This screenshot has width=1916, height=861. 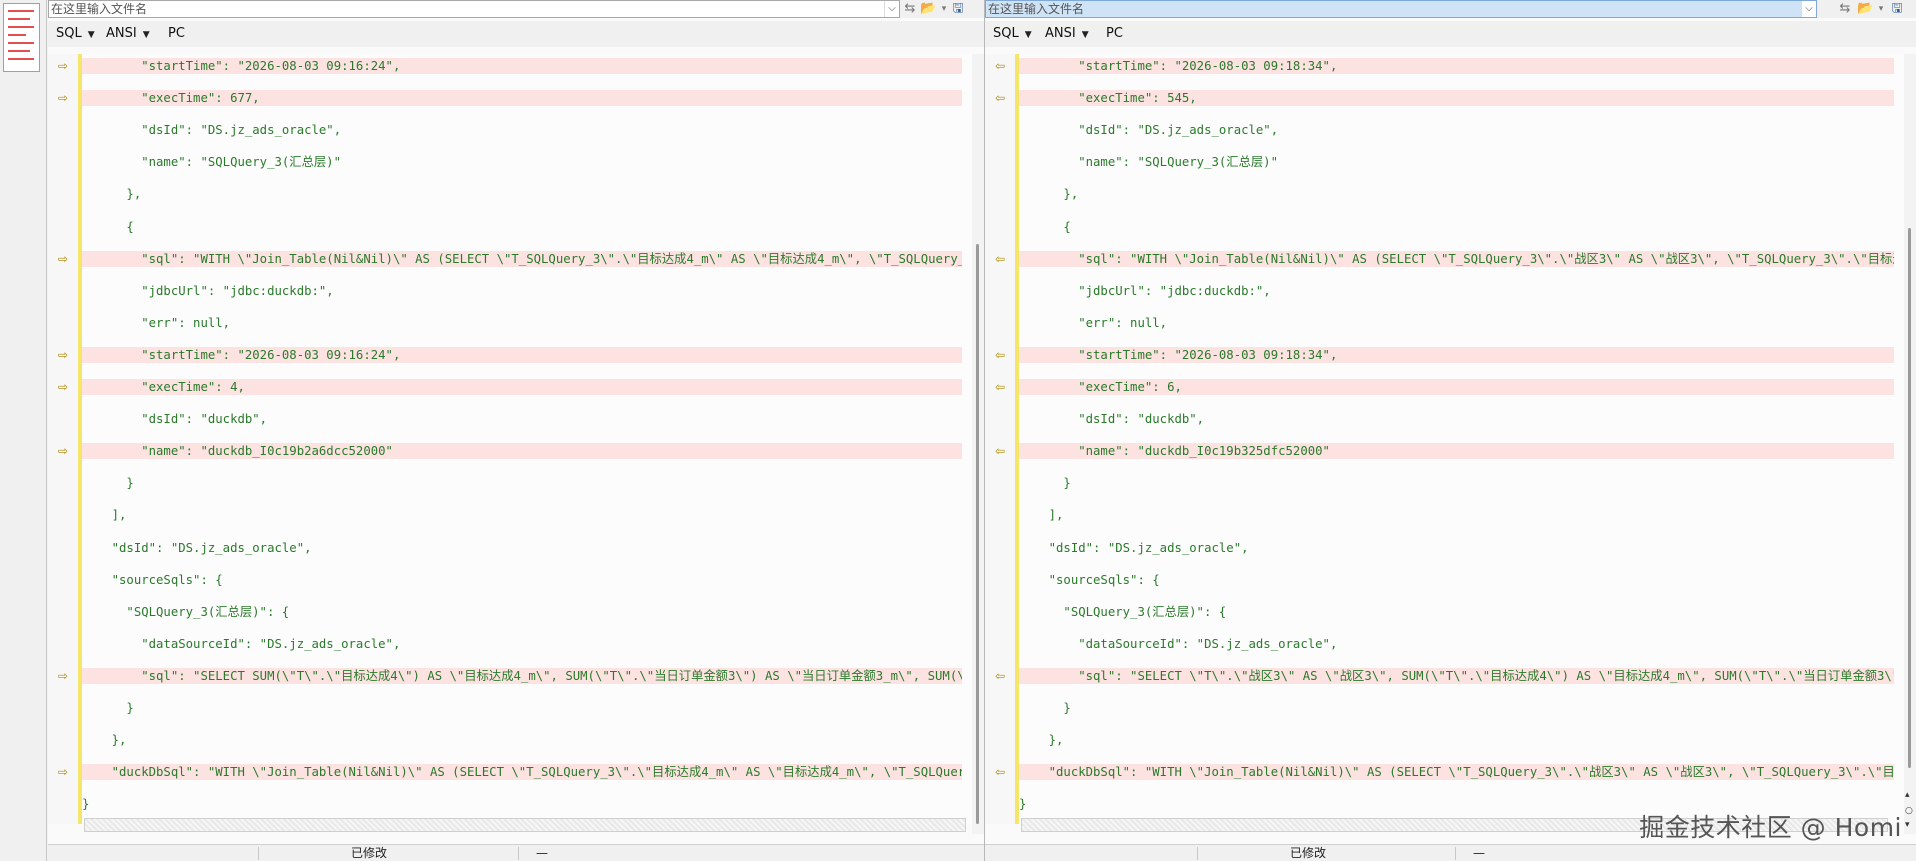 I want to click on right-vertical-scrollbar: ▴ ○ ▾, so click(x=1910, y=444).